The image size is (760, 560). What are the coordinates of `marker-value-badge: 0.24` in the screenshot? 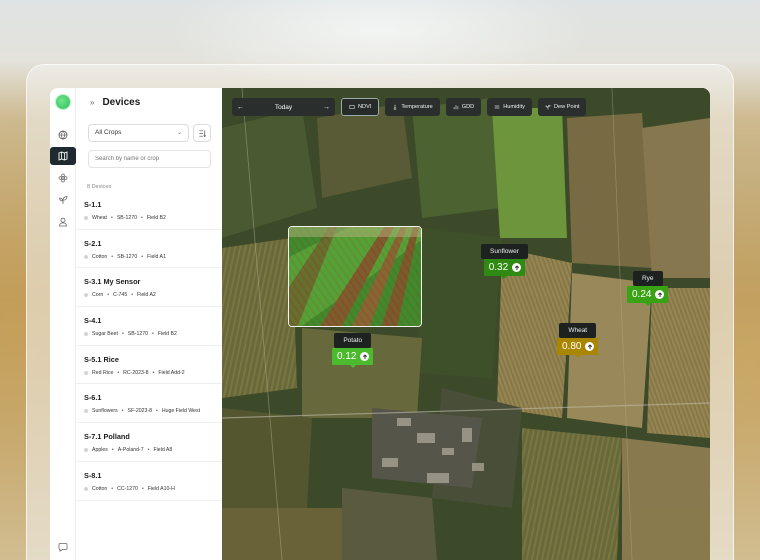 It's located at (648, 294).